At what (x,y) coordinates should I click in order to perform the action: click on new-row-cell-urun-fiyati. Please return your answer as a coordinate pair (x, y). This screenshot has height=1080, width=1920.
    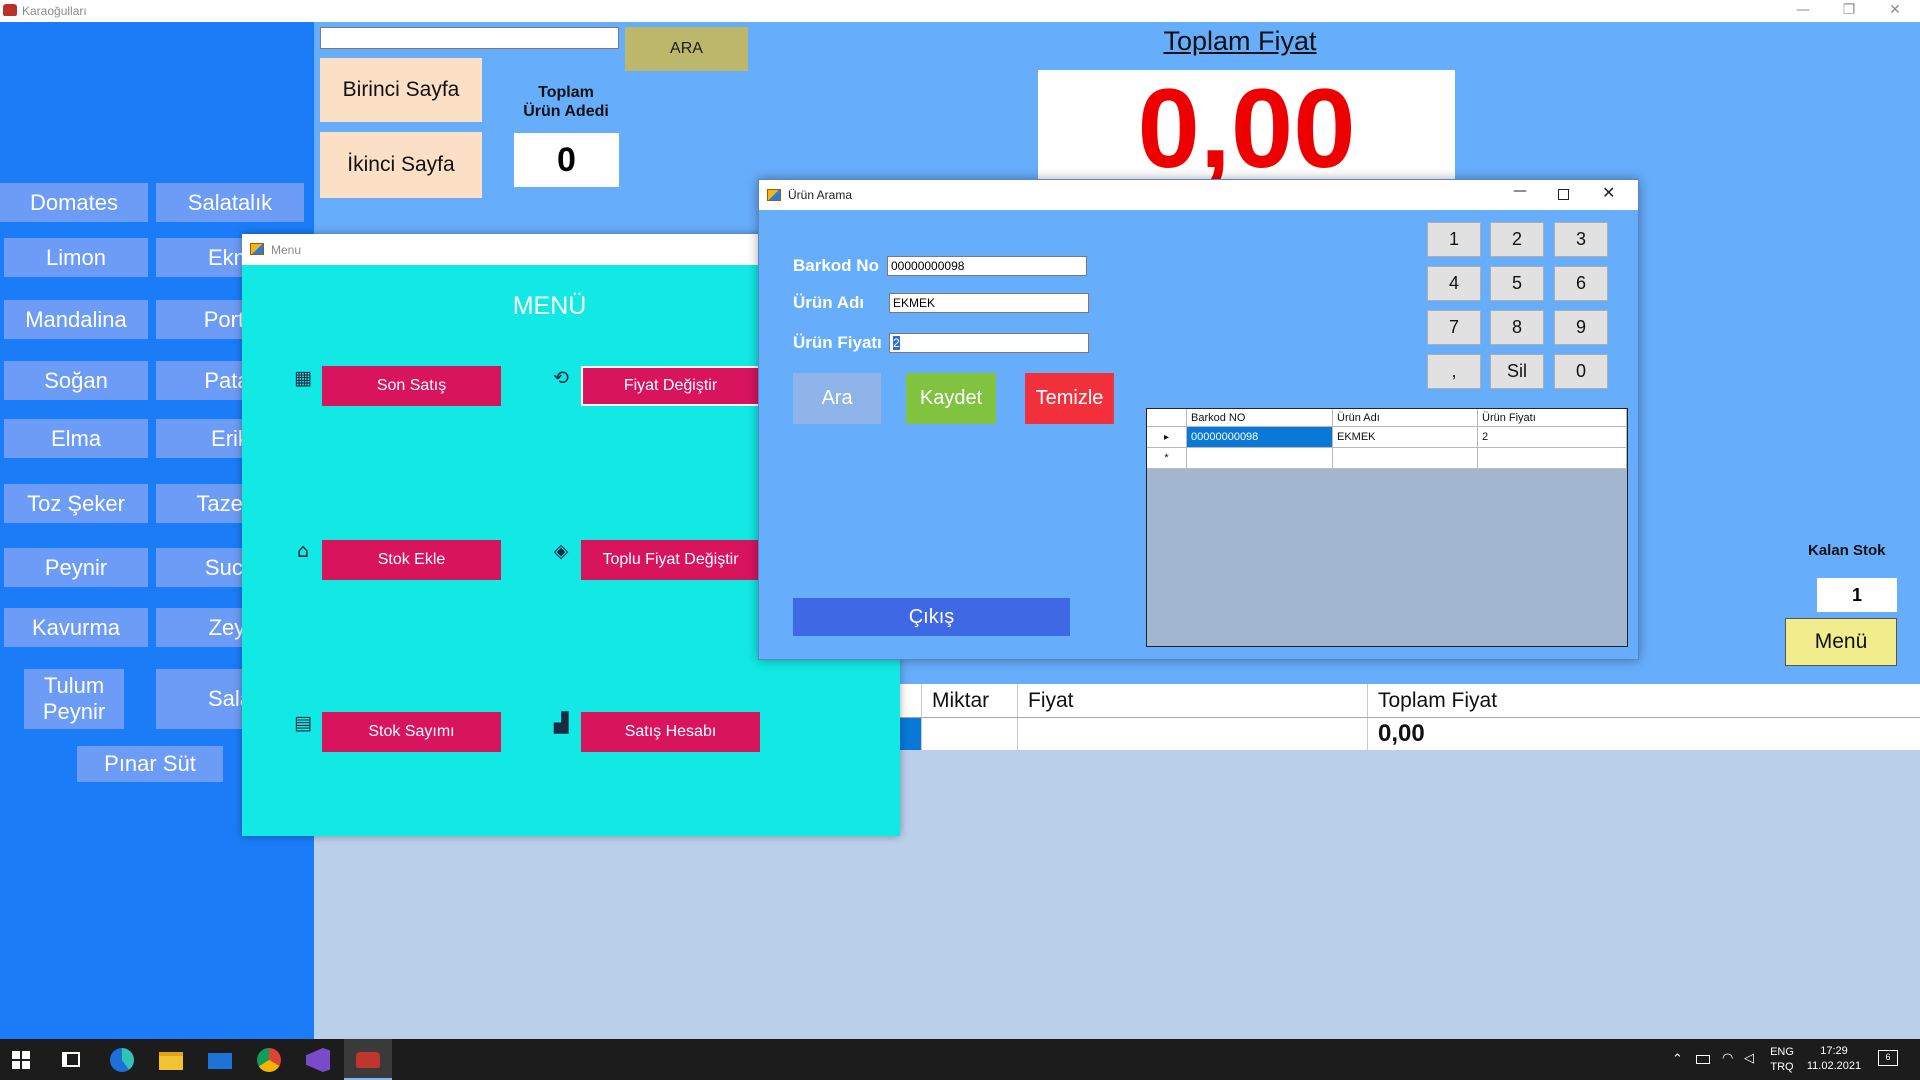
    Looking at the image, I should click on (1552, 458).